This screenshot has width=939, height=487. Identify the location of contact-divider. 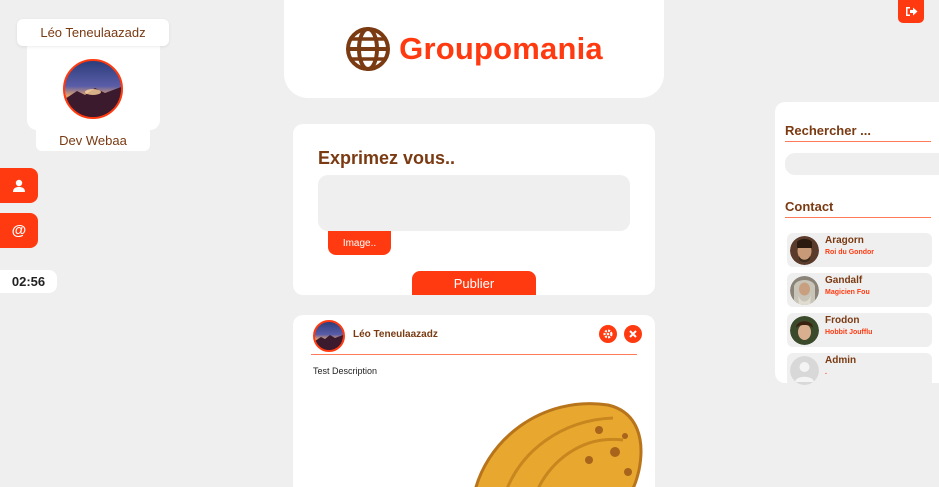
(858, 217).